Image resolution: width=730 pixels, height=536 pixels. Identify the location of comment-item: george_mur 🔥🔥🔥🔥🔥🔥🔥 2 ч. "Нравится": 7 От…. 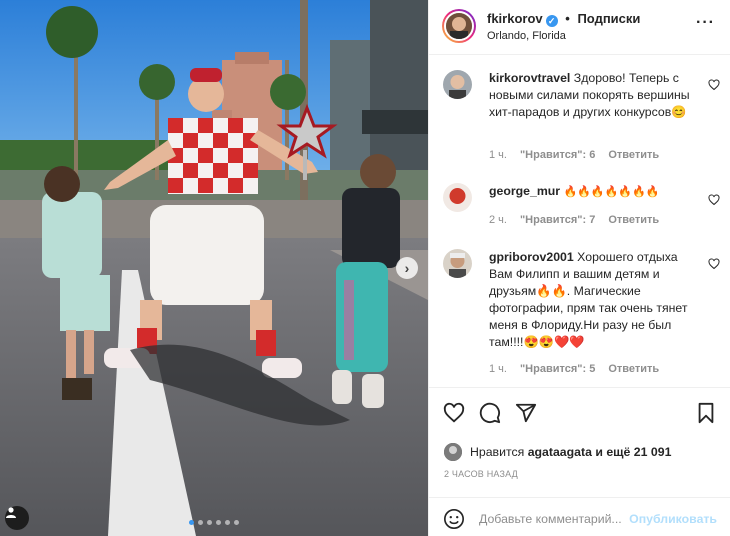
(579, 205).